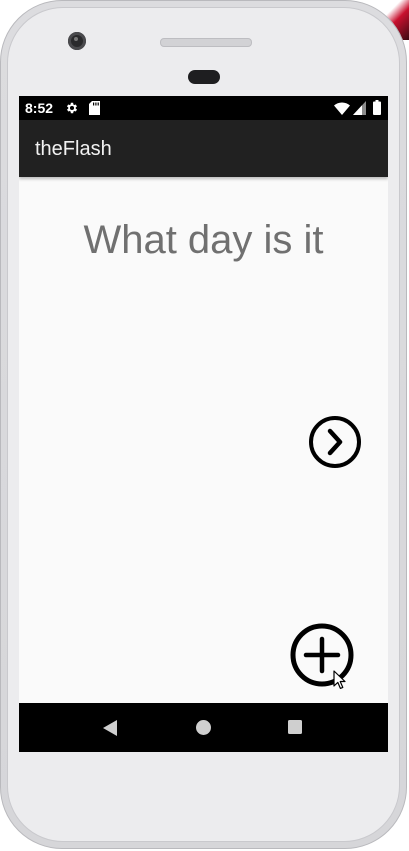 This screenshot has height=851, width=409. Describe the element at coordinates (203, 148) in the screenshot. I see `app-bar: theFlash` at that location.